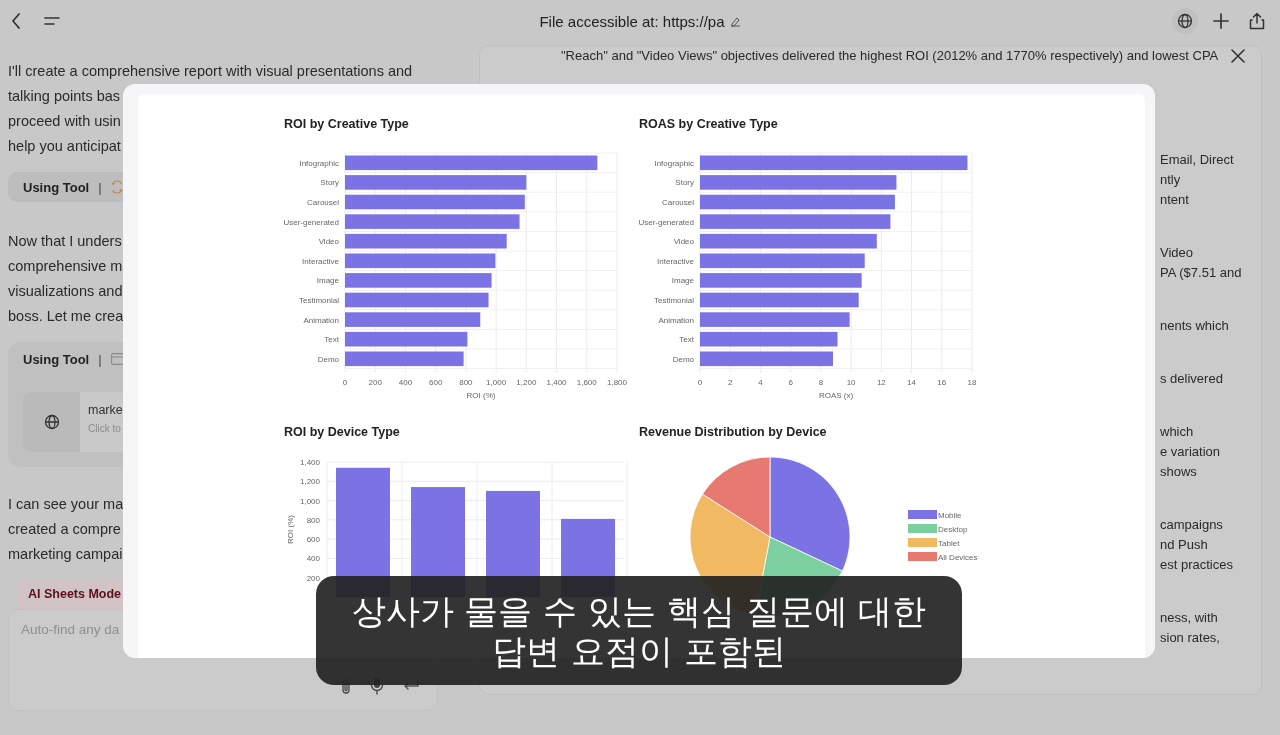 The image size is (1280, 735). What do you see at coordinates (617, 382) in the screenshot?
I see `tick-label: 1,800` at bounding box center [617, 382].